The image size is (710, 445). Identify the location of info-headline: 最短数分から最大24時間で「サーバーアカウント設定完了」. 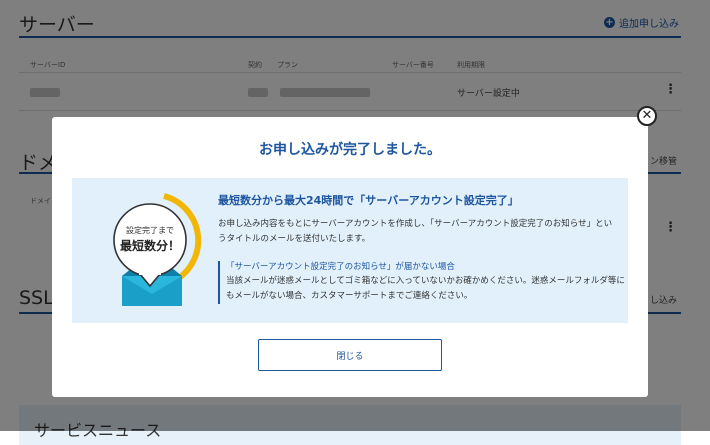
(368, 200).